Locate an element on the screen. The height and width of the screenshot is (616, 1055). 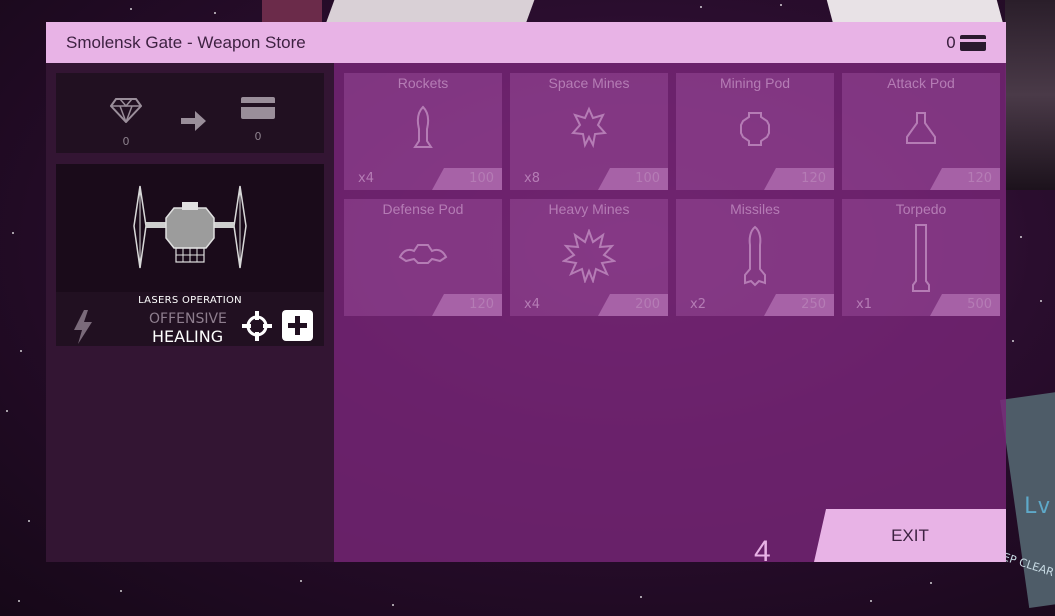
credits-display: 0 is located at coordinates (966, 42).